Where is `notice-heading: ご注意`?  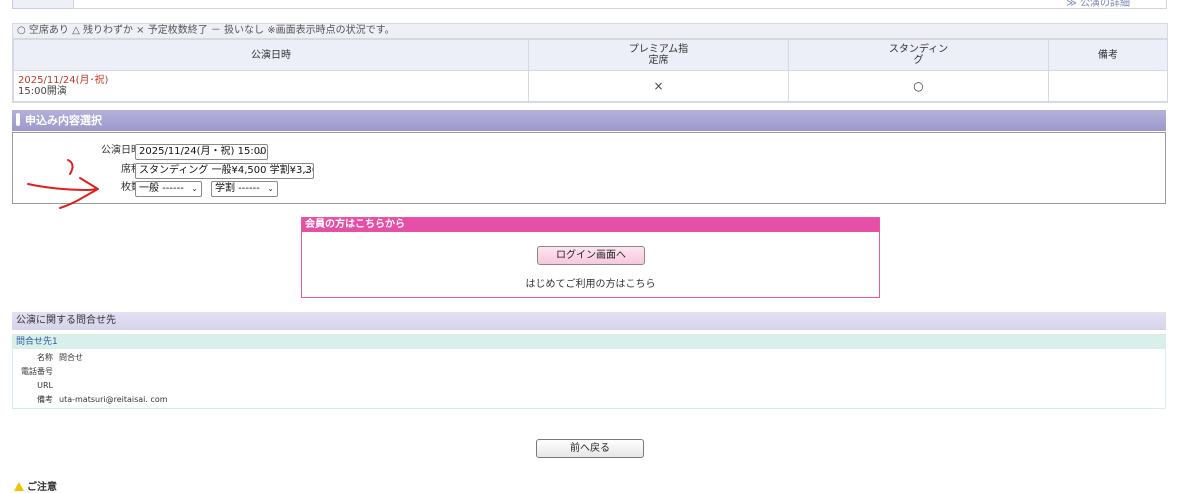 notice-heading: ご注意 is located at coordinates (35, 485).